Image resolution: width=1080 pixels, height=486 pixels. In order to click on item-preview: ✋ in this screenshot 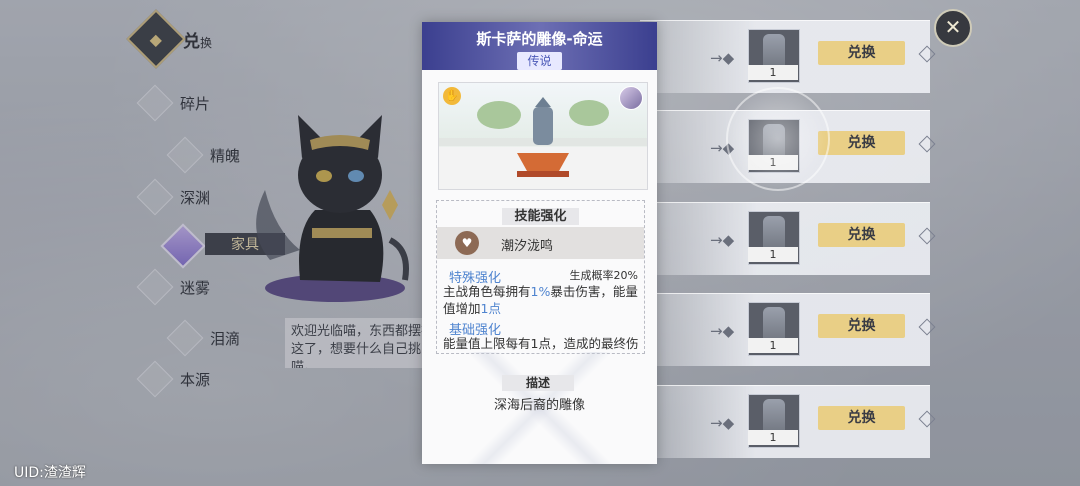, I will do `click(543, 136)`.